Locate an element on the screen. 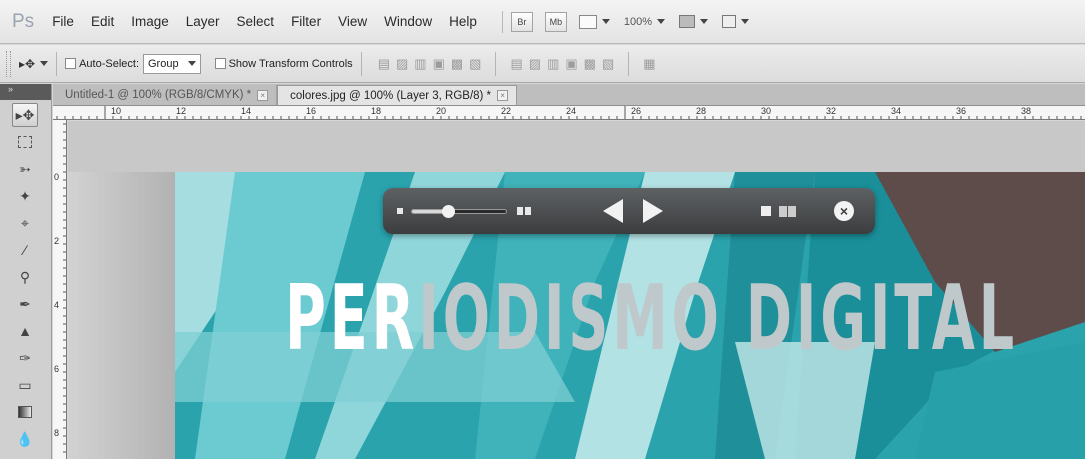  arrange-documents-icon is located at coordinates (687, 21).